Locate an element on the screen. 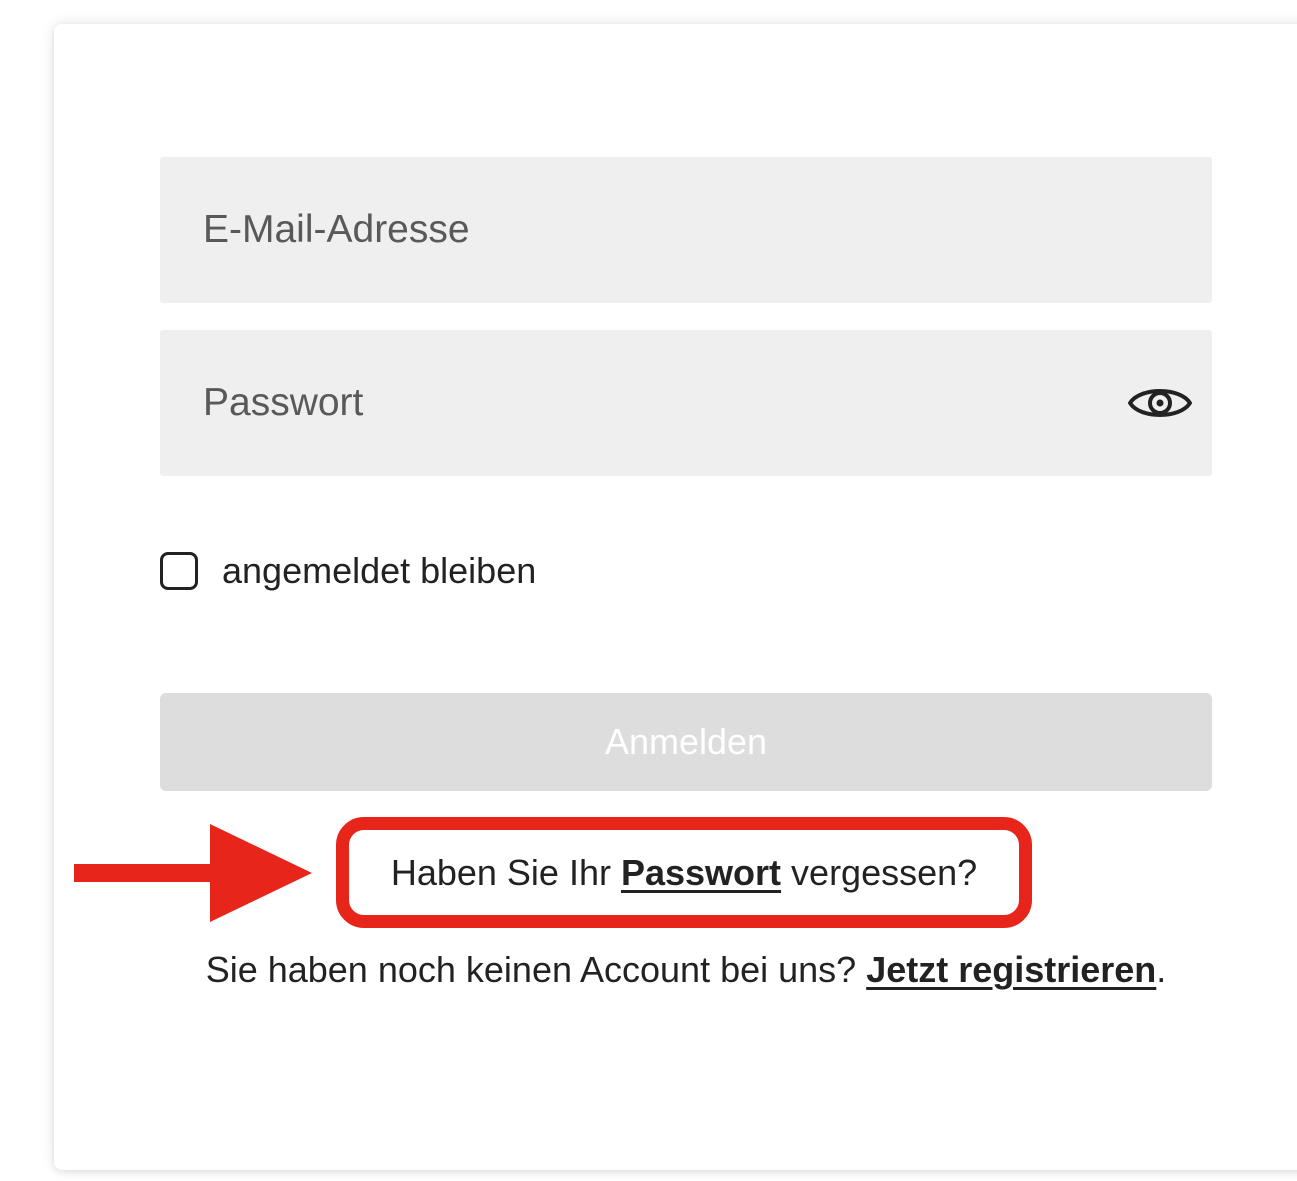  remember-me-toggle: angemeldet bleiben is located at coordinates (348, 571).